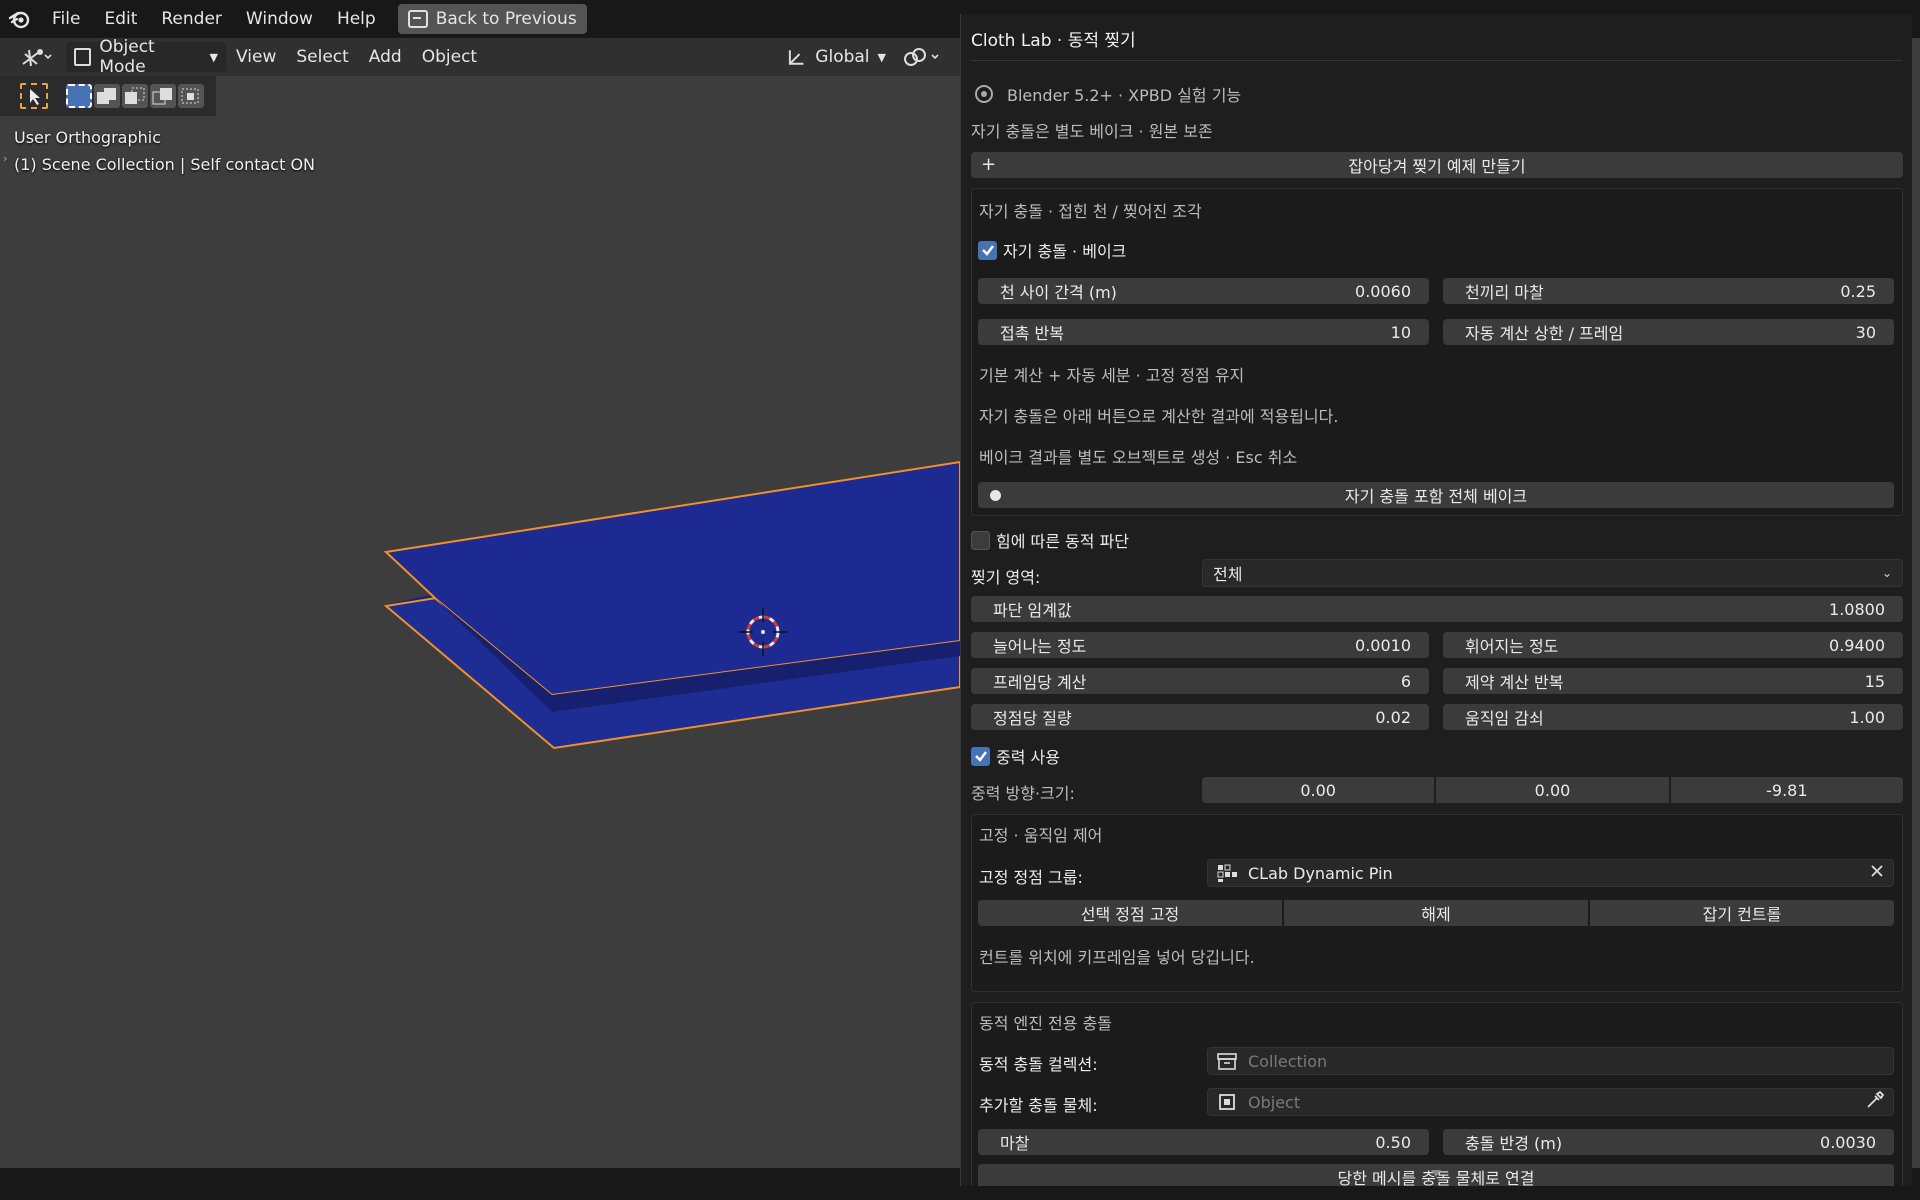 The width and height of the screenshot is (1920, 1200). What do you see at coordinates (1065, 251) in the screenshot?
I see `self-collision-label: 자기 충돌 · 베이크` at bounding box center [1065, 251].